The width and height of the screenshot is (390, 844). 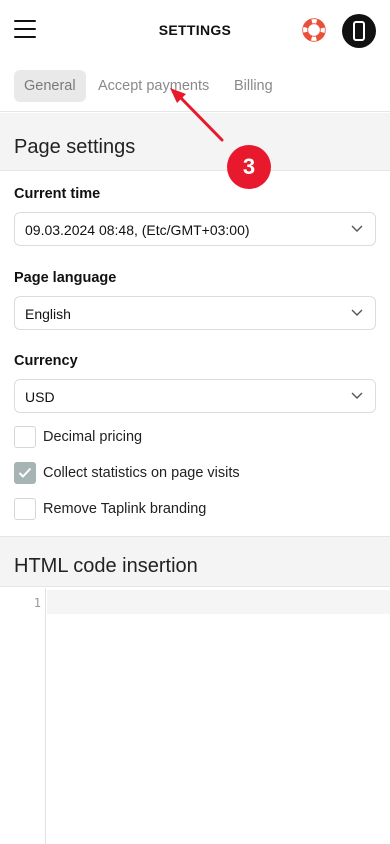 What do you see at coordinates (40, 397) in the screenshot?
I see `currency-value: USD` at bounding box center [40, 397].